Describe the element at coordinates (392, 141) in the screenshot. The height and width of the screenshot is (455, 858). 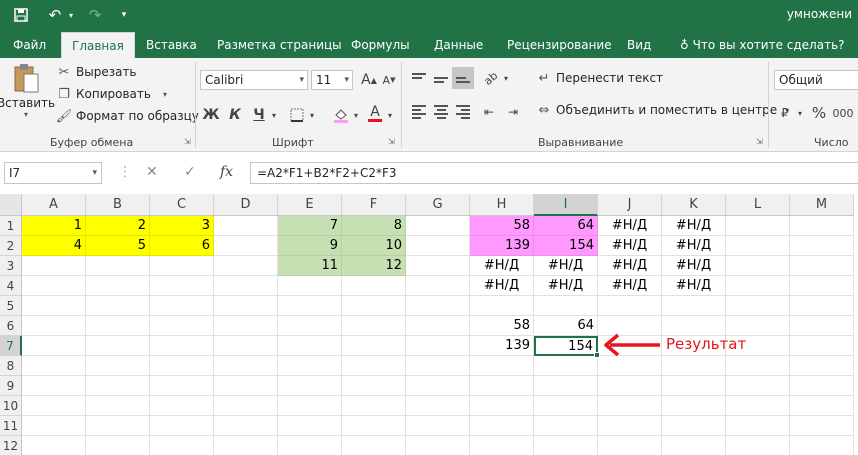
I see `font-launcher-icon: ⇲` at that location.